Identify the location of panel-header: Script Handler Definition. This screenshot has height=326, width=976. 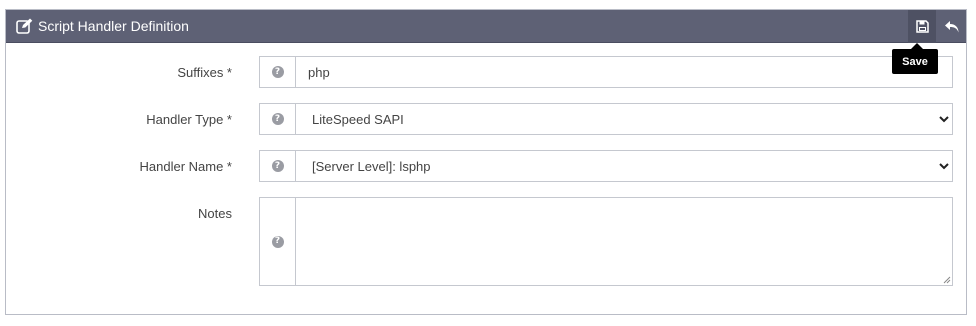
(486, 26).